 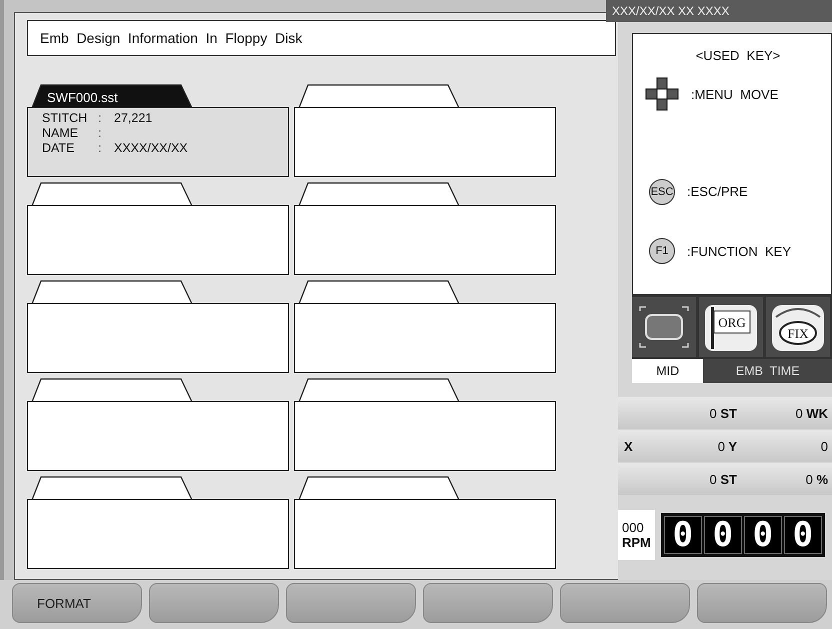 What do you see at coordinates (628, 446) in the screenshot?
I see `readout-label: X` at bounding box center [628, 446].